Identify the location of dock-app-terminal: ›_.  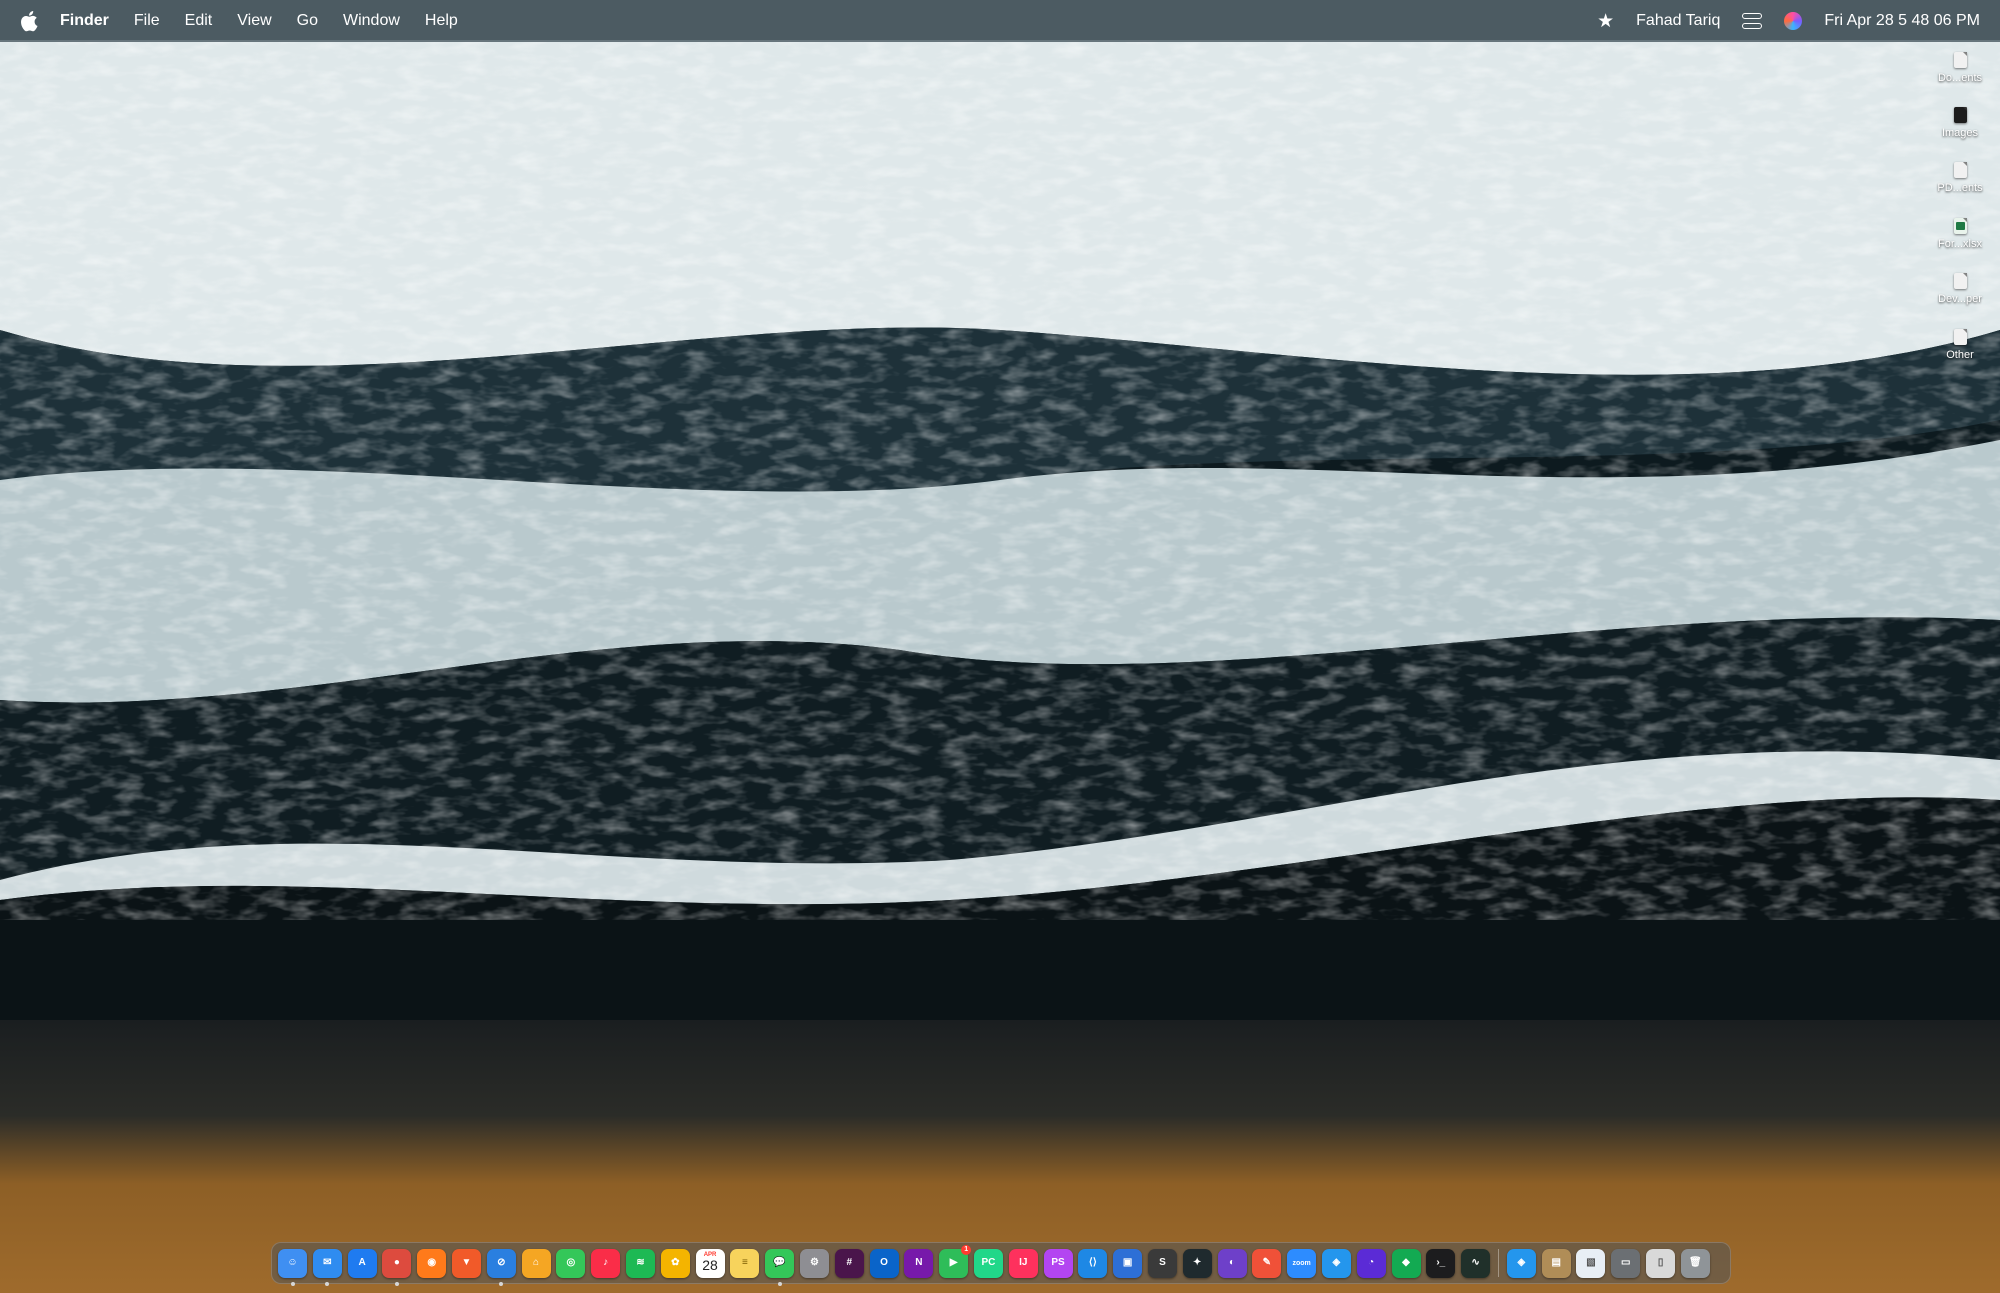
(1441, 1263).